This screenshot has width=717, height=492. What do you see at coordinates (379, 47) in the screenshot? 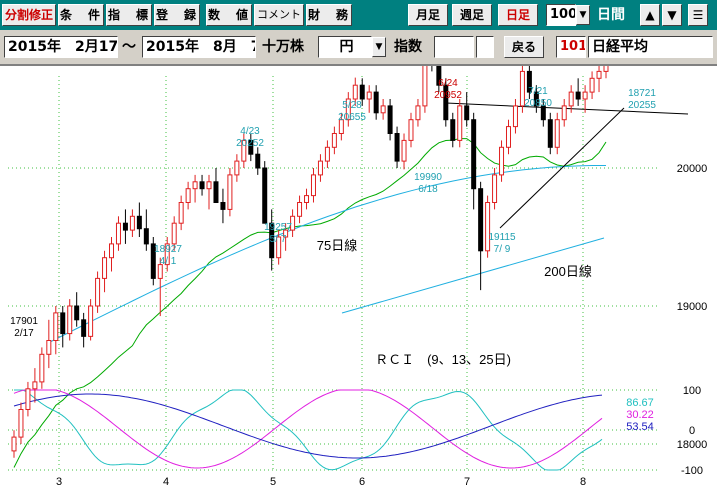
I see `currency-dropdown-icon: ▼` at bounding box center [379, 47].